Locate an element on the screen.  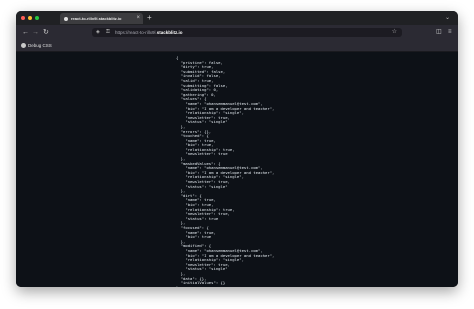
lock-icon: ⚿ is located at coordinates (108, 32).